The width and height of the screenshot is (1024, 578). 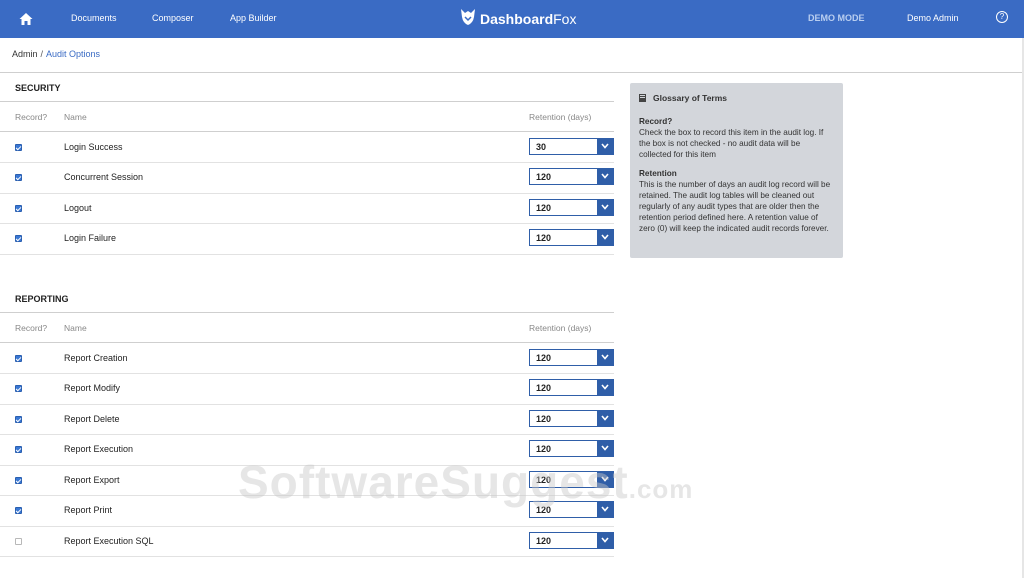 I want to click on brand-name-bold: Dashboard, so click(x=517, y=19).